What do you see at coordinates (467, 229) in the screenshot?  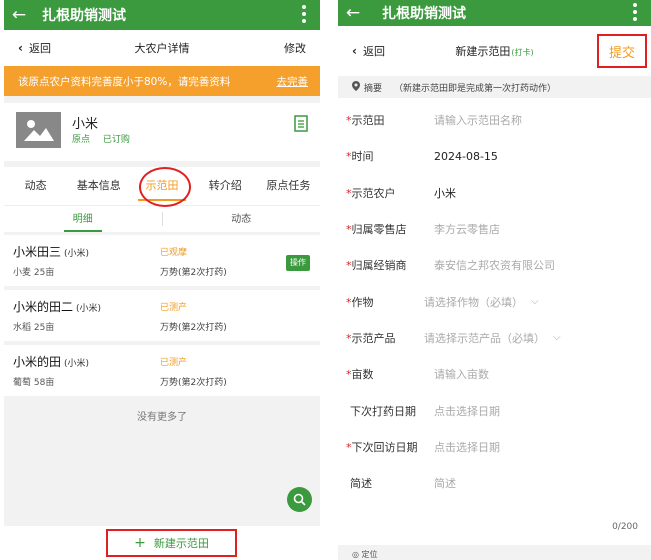 I see `retail-store-input: 李方云零售店` at bounding box center [467, 229].